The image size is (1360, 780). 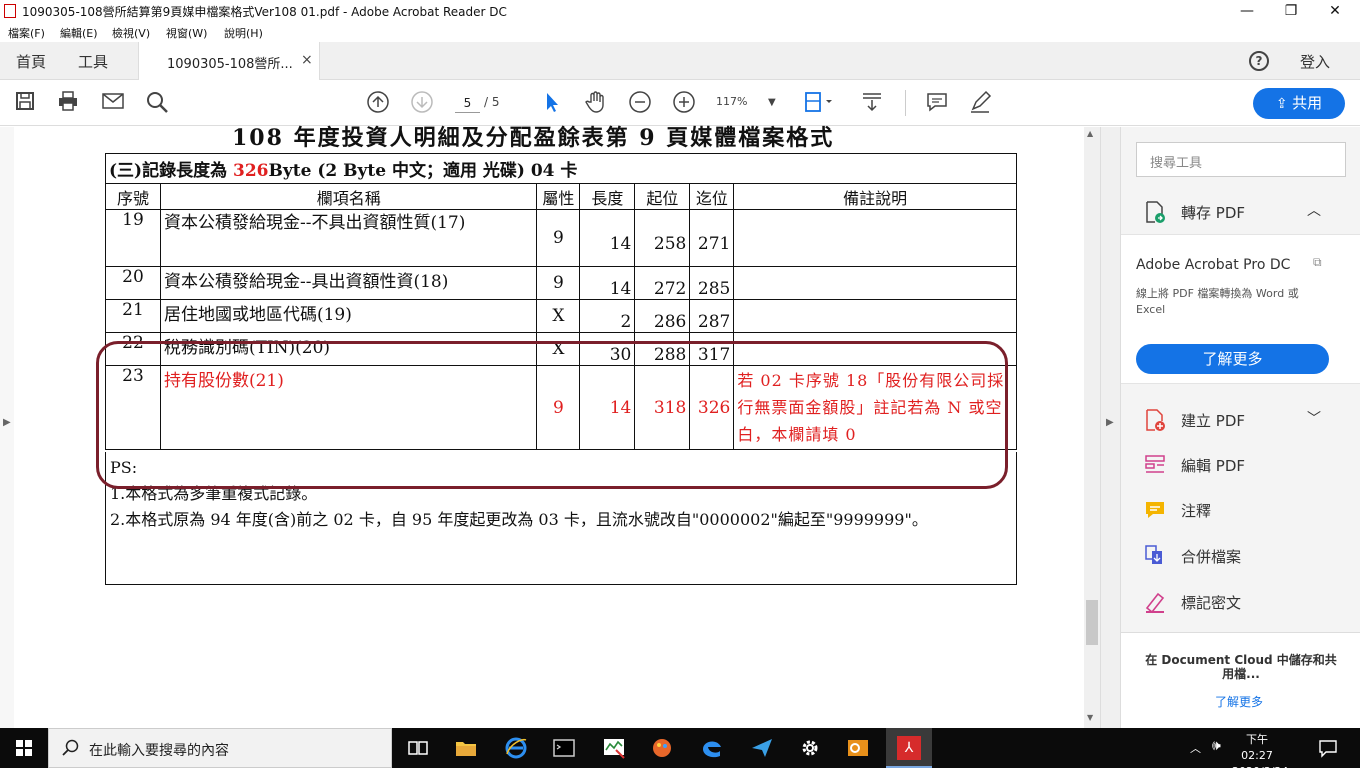 What do you see at coordinates (1211, 557) in the screenshot?
I see `combine-files-label: 合併檔案` at bounding box center [1211, 557].